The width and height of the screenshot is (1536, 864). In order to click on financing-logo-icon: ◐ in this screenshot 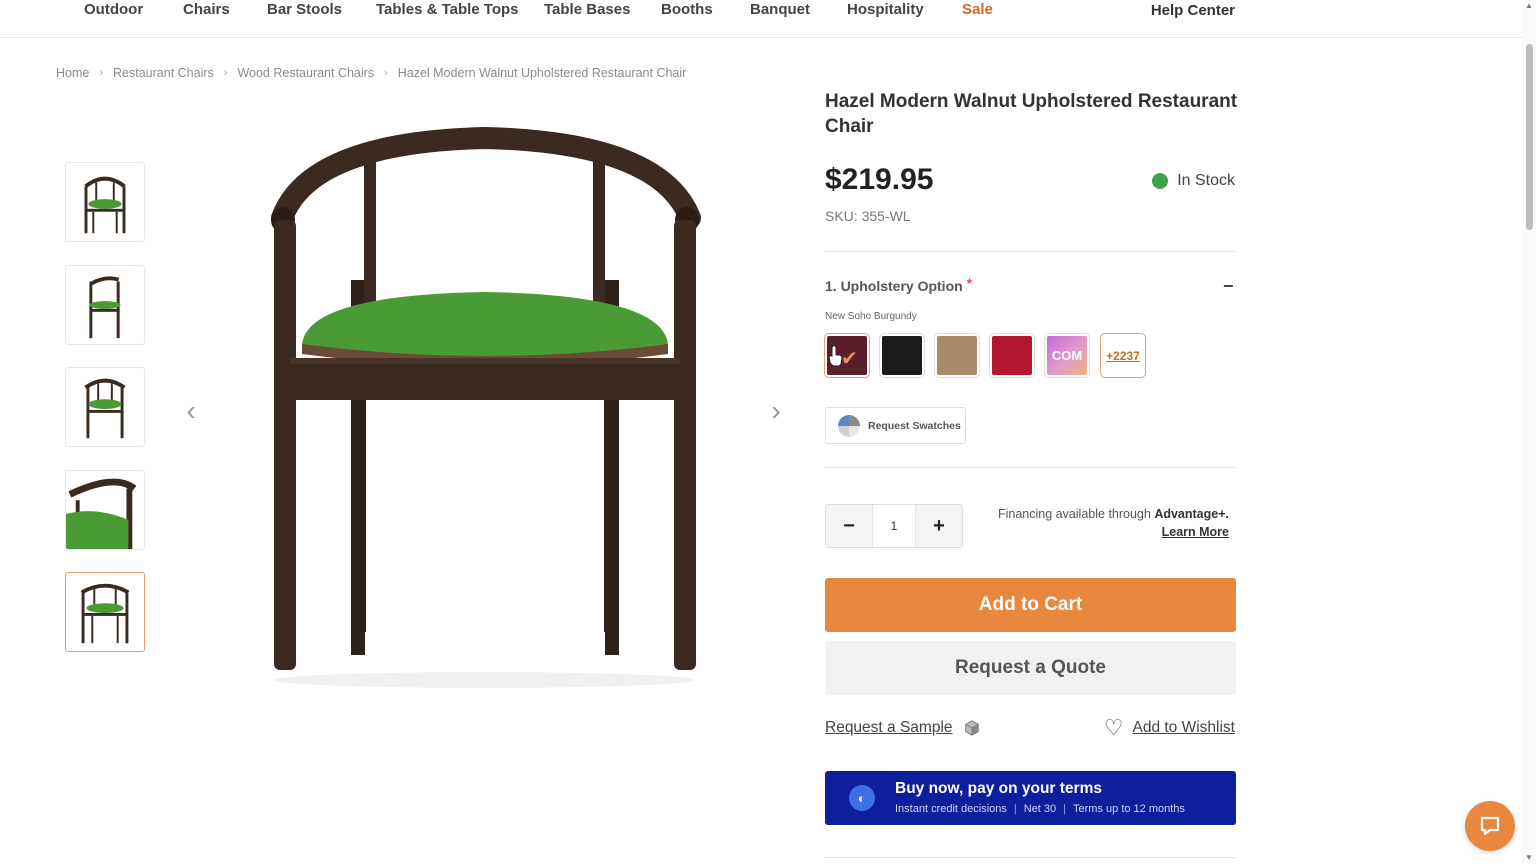, I will do `click(862, 798)`.